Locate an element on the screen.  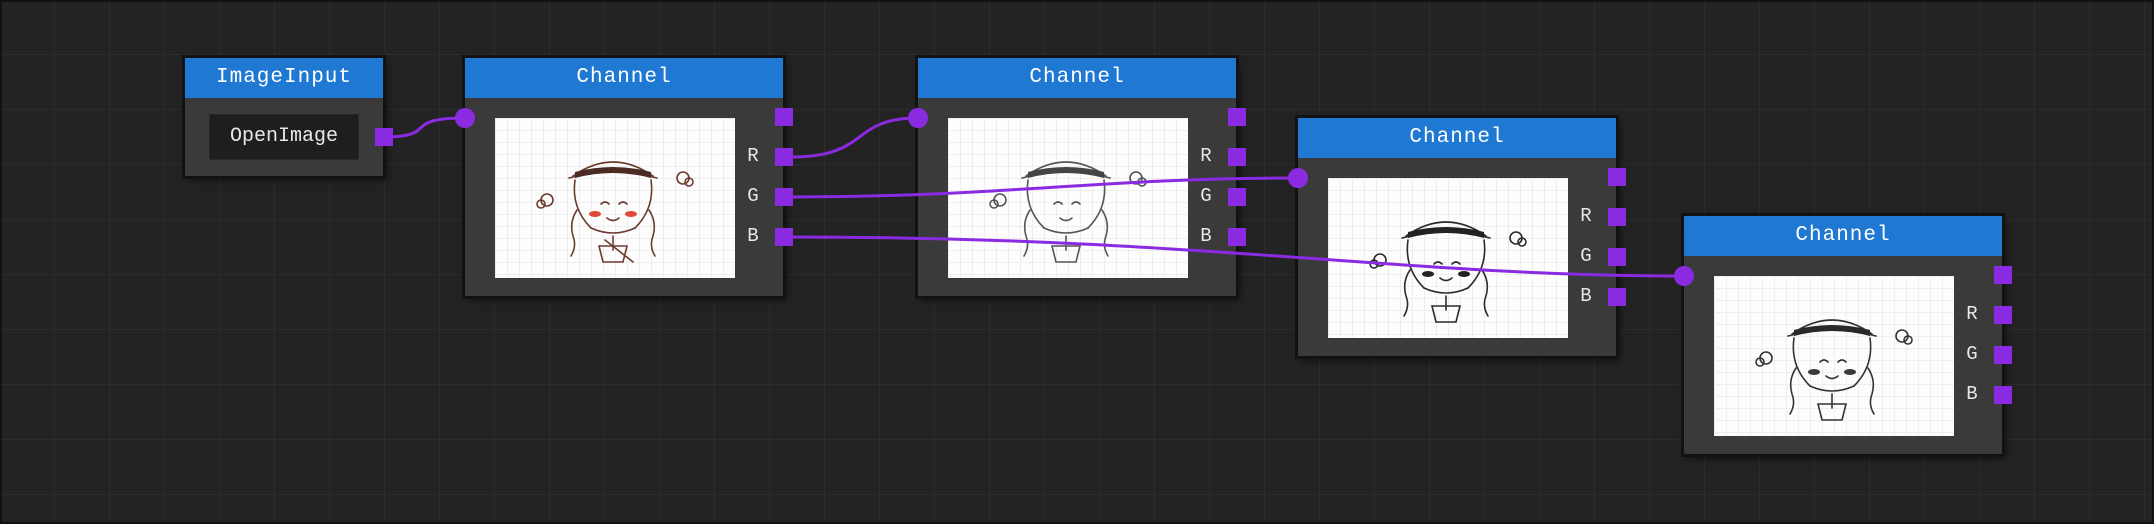
node-channel-3: Channel R G B is located at coordinates (1457, 237).